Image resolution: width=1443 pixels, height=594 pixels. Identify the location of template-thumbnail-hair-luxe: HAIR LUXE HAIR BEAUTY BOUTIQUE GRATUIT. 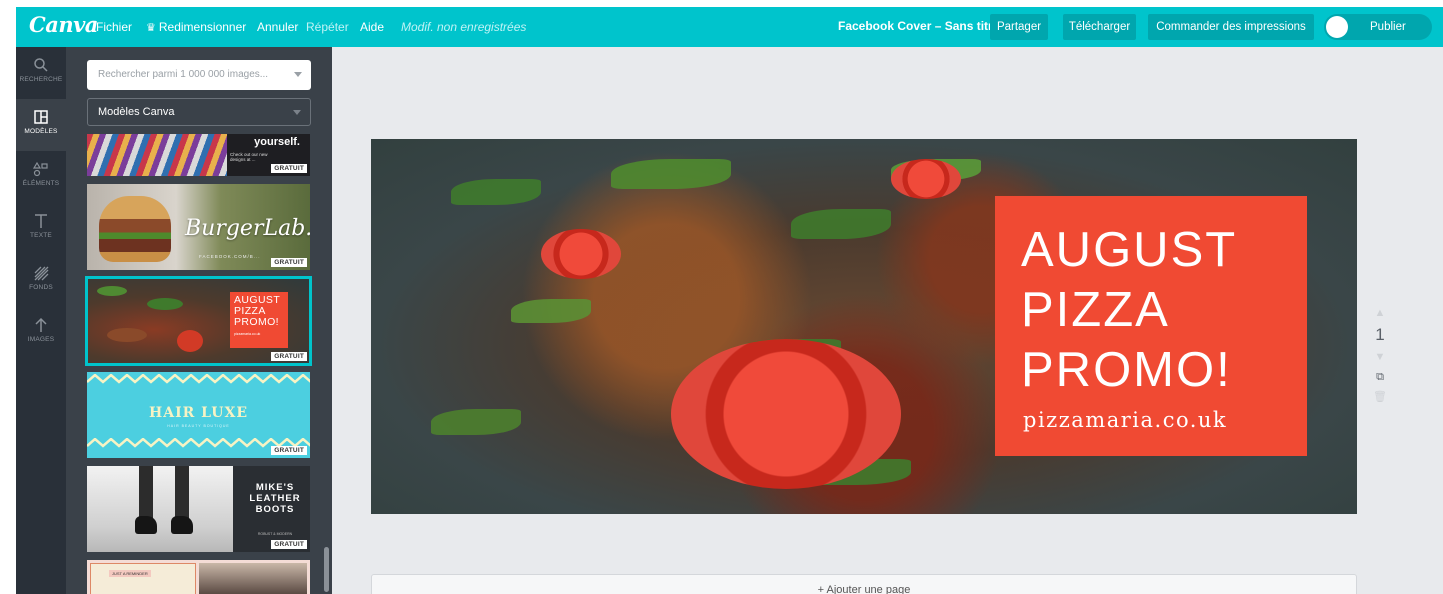
(198, 415).